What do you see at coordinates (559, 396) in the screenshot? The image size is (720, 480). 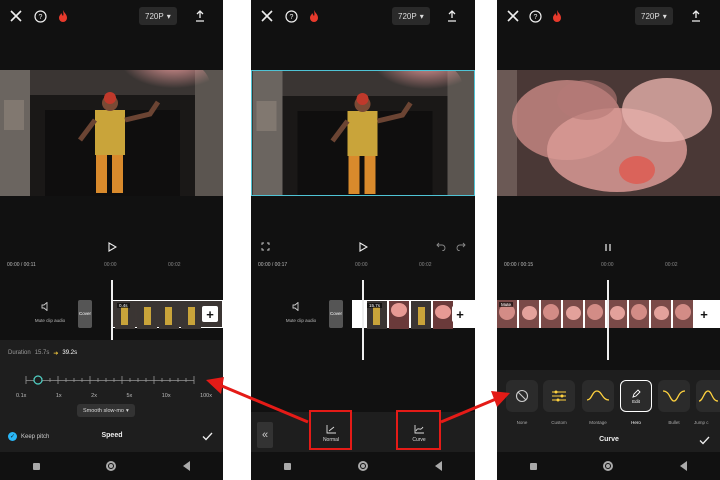 I see `preset-custom-button` at bounding box center [559, 396].